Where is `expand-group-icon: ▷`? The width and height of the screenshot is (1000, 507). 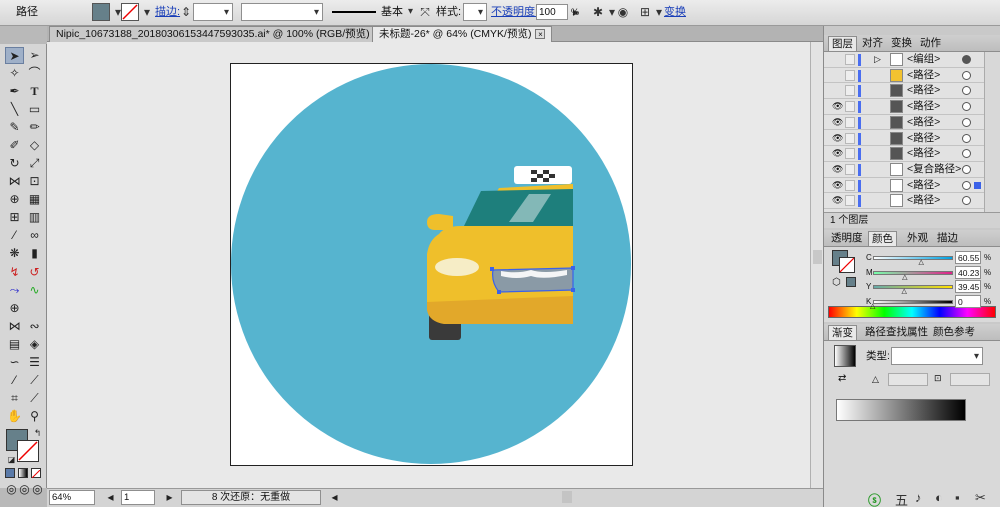
expand-group-icon: ▷ is located at coordinates (877, 59).